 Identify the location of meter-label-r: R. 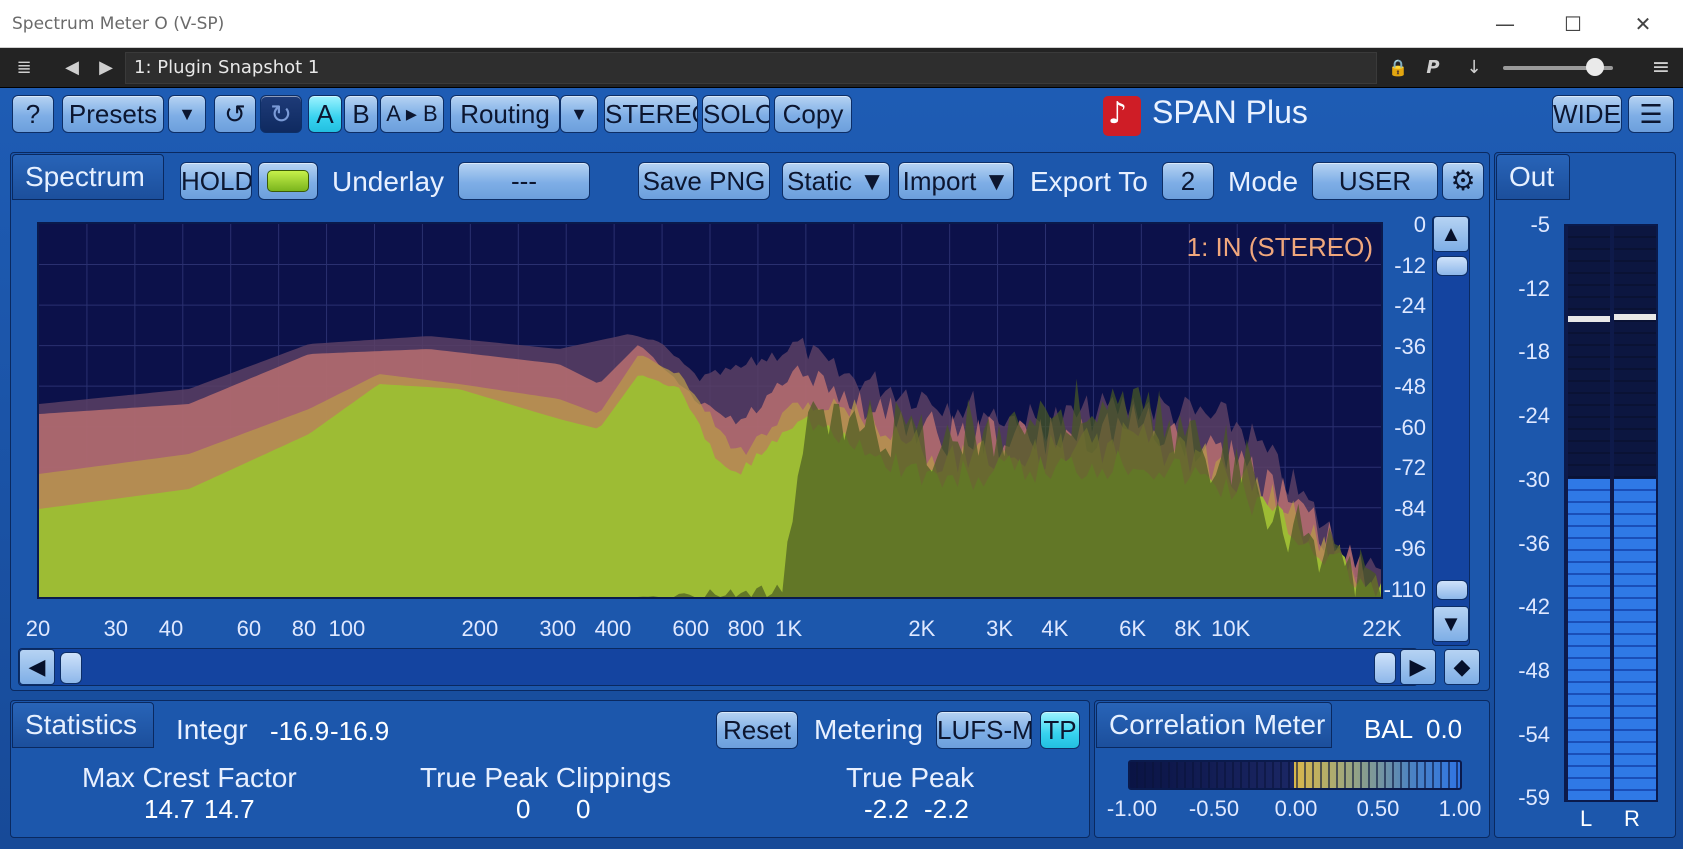
(1632, 818).